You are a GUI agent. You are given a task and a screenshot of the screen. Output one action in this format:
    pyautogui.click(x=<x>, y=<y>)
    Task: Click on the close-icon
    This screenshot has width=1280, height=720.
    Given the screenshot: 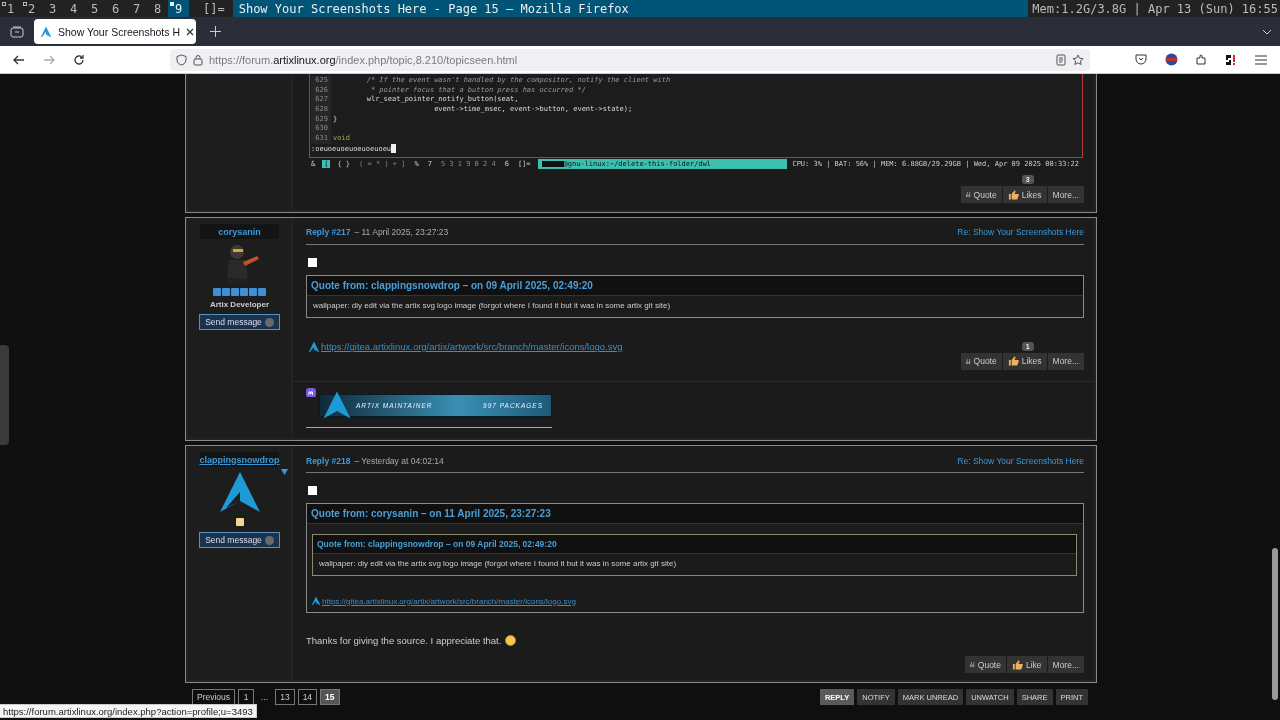 What is the action you would take?
    pyautogui.click(x=190, y=31)
    